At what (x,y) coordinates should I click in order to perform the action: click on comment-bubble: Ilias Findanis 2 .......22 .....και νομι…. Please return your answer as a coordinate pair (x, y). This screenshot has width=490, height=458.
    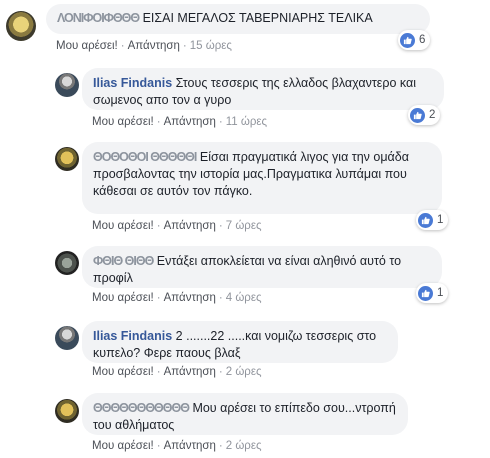
    Looking at the image, I should click on (240, 342).